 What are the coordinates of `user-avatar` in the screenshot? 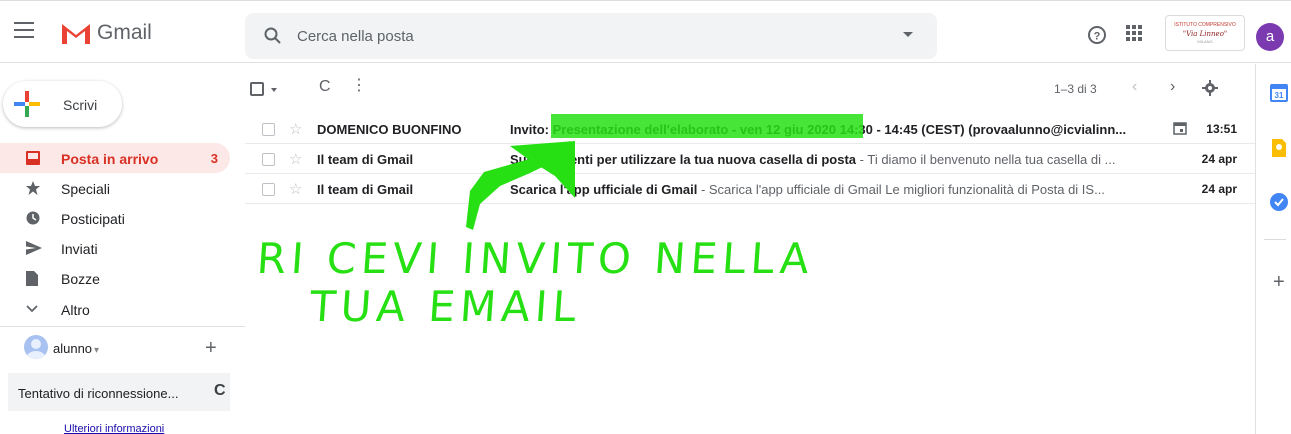 It's located at (36, 347).